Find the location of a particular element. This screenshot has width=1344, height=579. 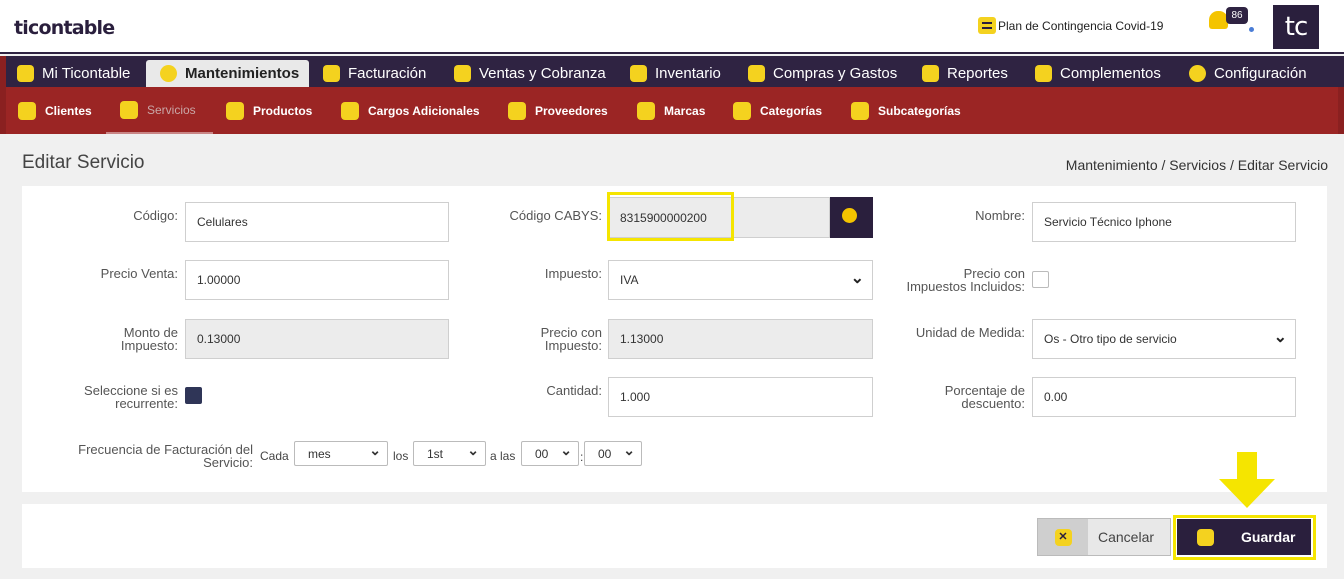

tab-complementos: Complementos is located at coordinates (1098, 73).